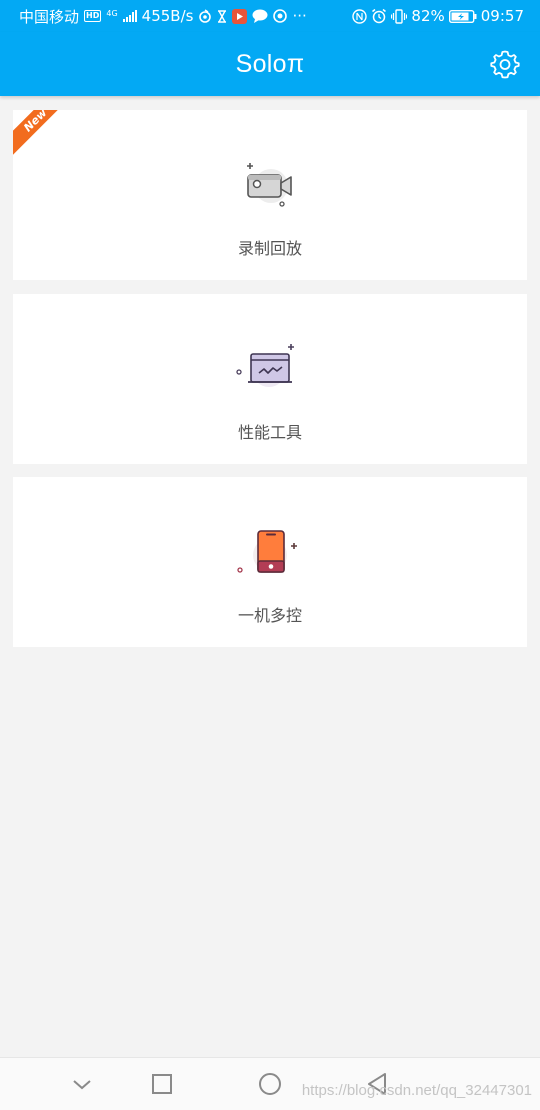  I want to click on nav-recent-apps-button, so click(162, 1084).